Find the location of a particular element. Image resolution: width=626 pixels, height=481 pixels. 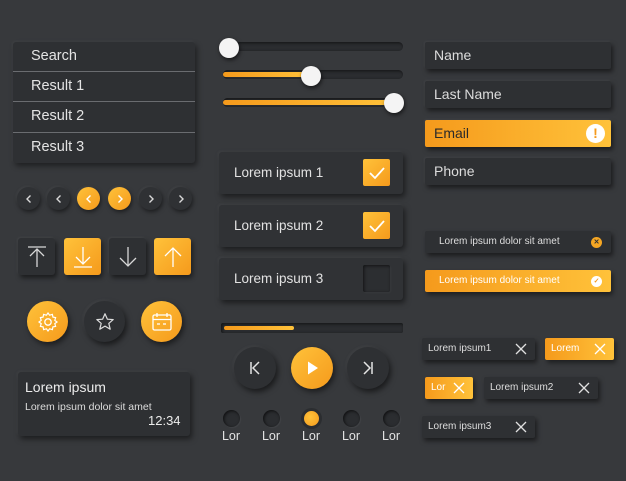

slider-1-knob is located at coordinates (229, 48).